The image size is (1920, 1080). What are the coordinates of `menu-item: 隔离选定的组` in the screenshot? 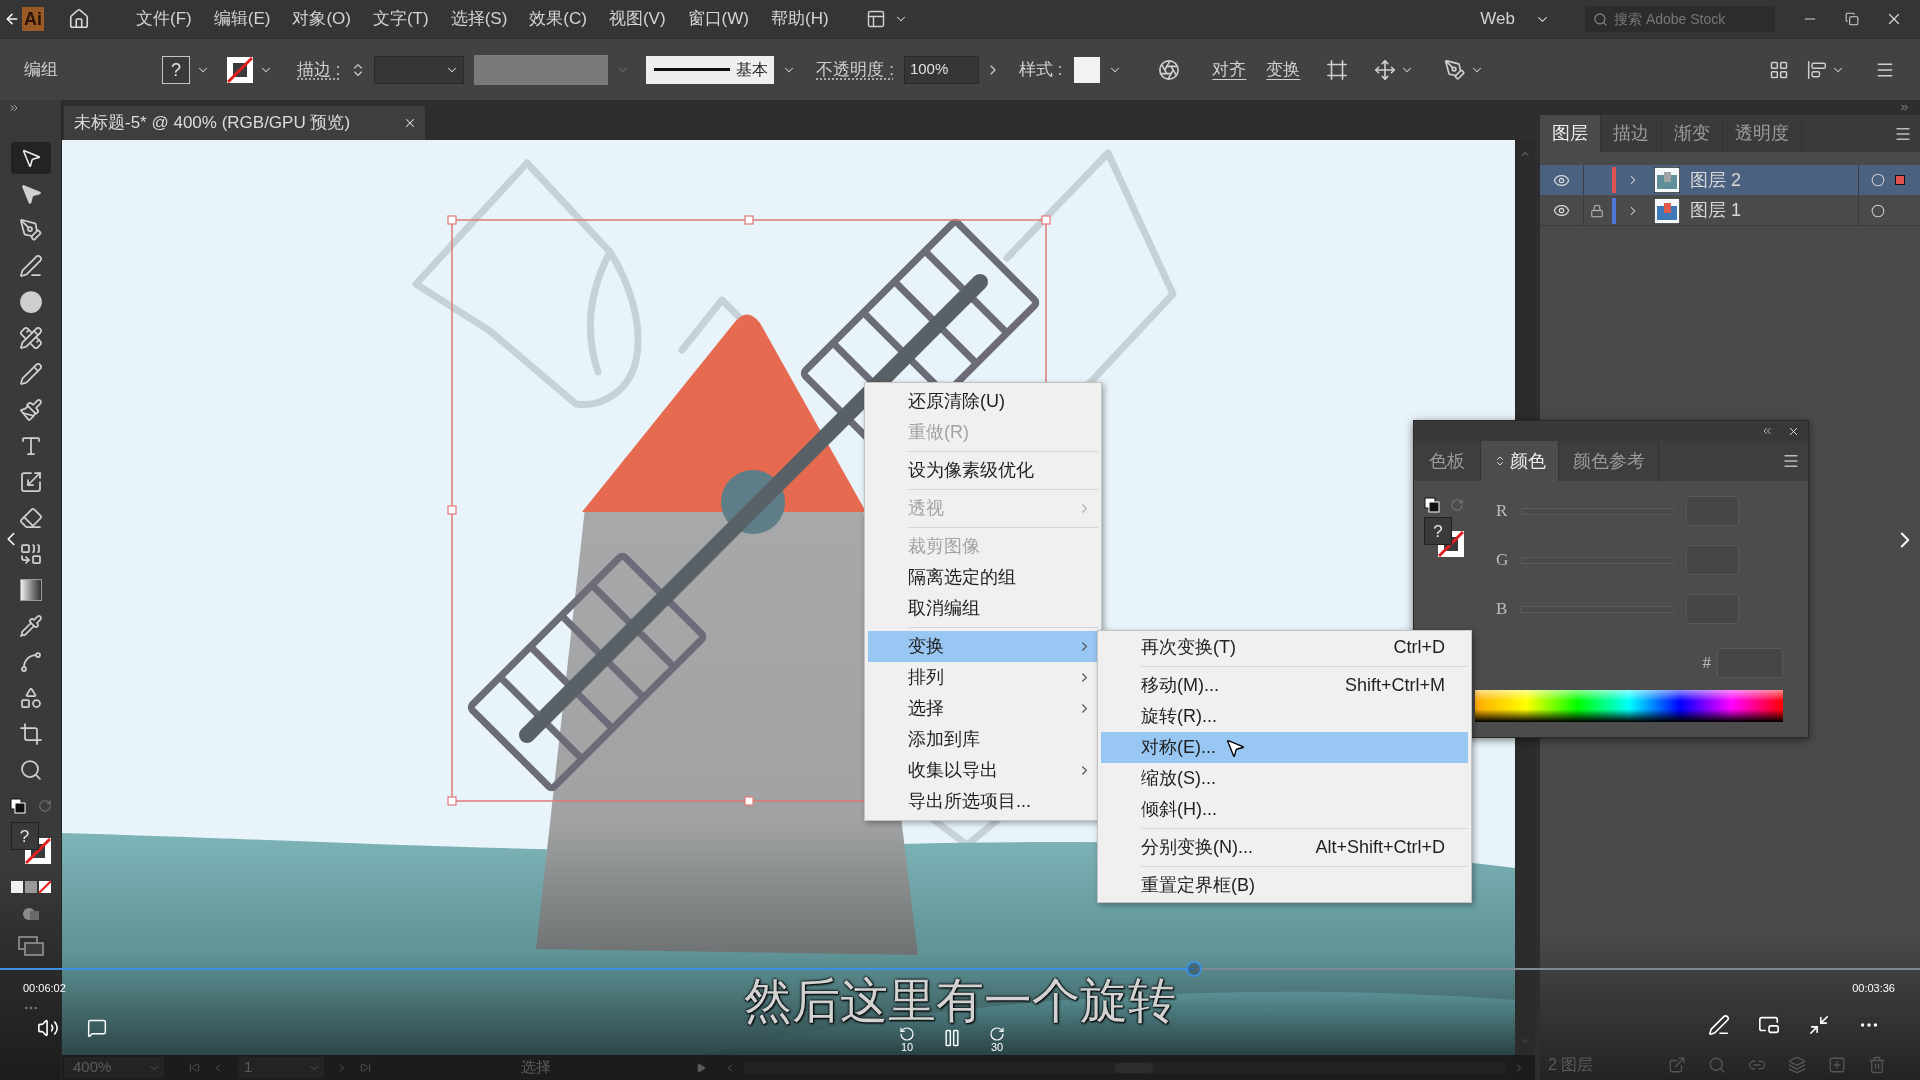 It's located at (983, 577).